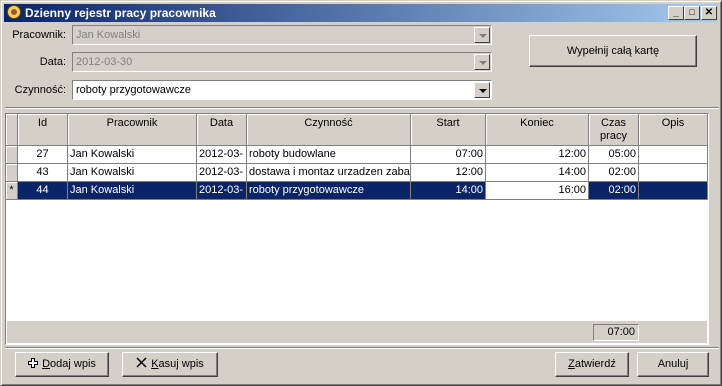 This screenshot has height=386, width=722. Describe the element at coordinates (43, 191) in the screenshot. I see `cell-id: 44` at that location.